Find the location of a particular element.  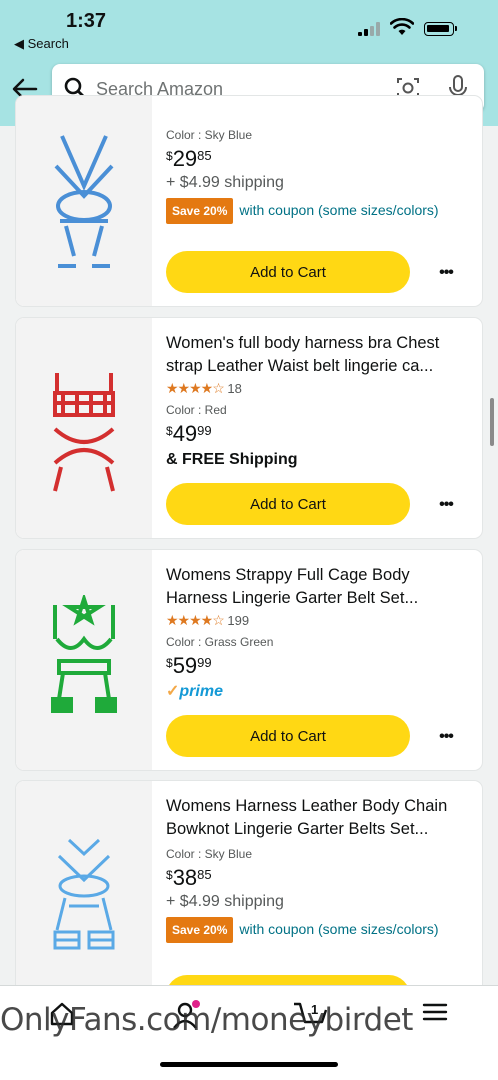

wifi-icon is located at coordinates (402, 26).